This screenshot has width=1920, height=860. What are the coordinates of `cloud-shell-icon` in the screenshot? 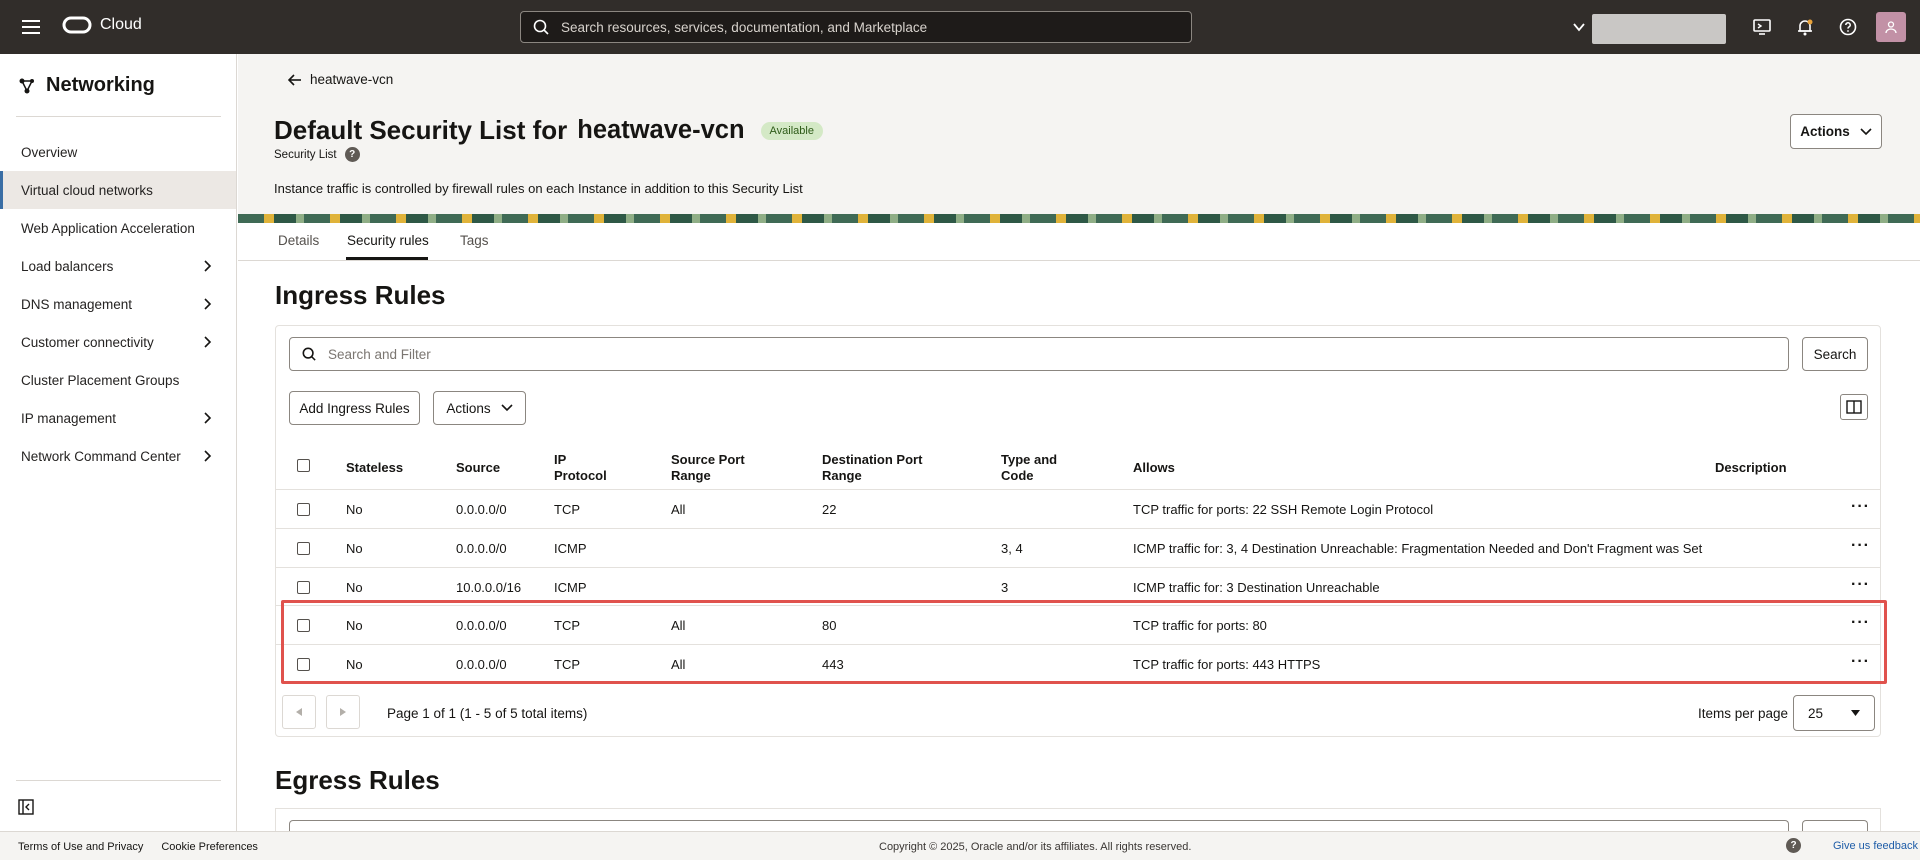 It's located at (1762, 27).